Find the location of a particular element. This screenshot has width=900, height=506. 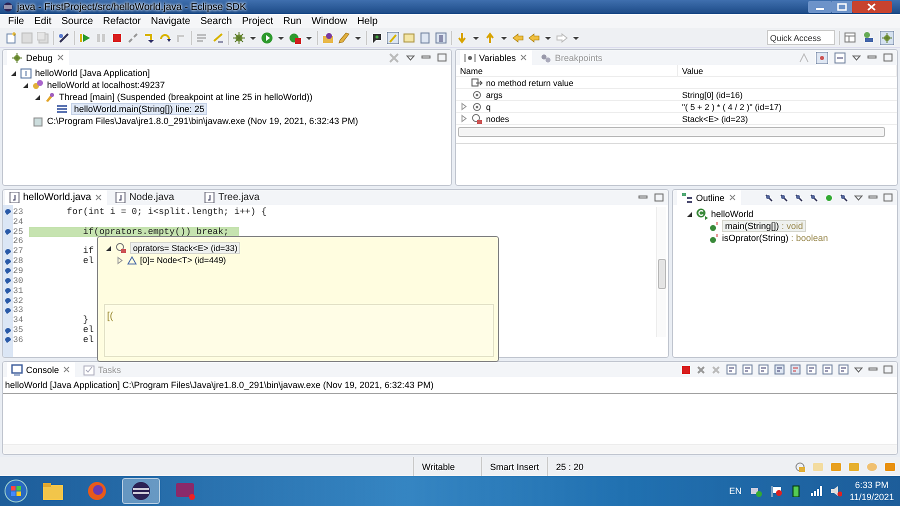

launch-icon is located at coordinates (344, 38).